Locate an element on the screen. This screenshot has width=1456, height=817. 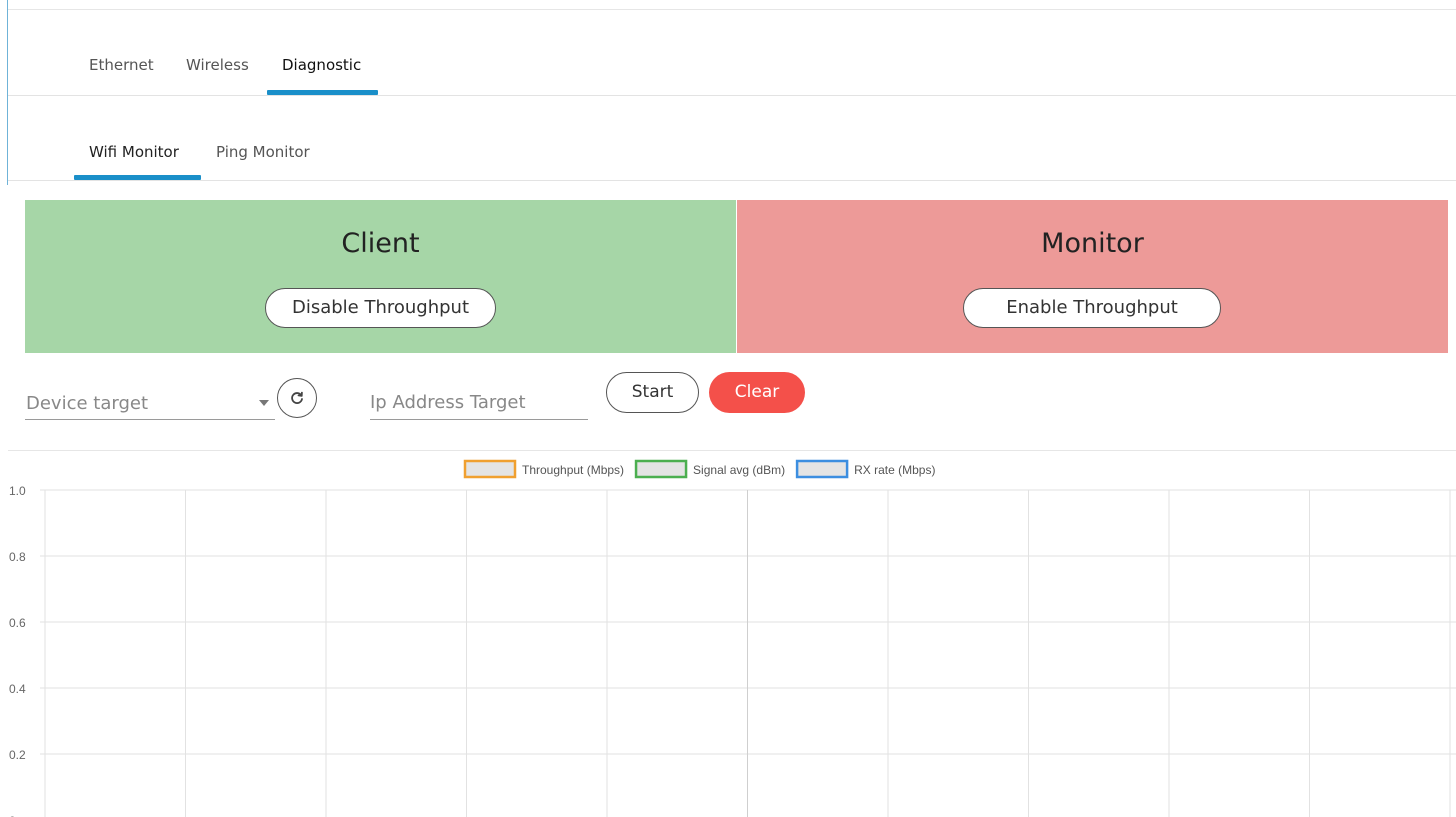
y-tick-label: 1.0 is located at coordinates (17, 491).